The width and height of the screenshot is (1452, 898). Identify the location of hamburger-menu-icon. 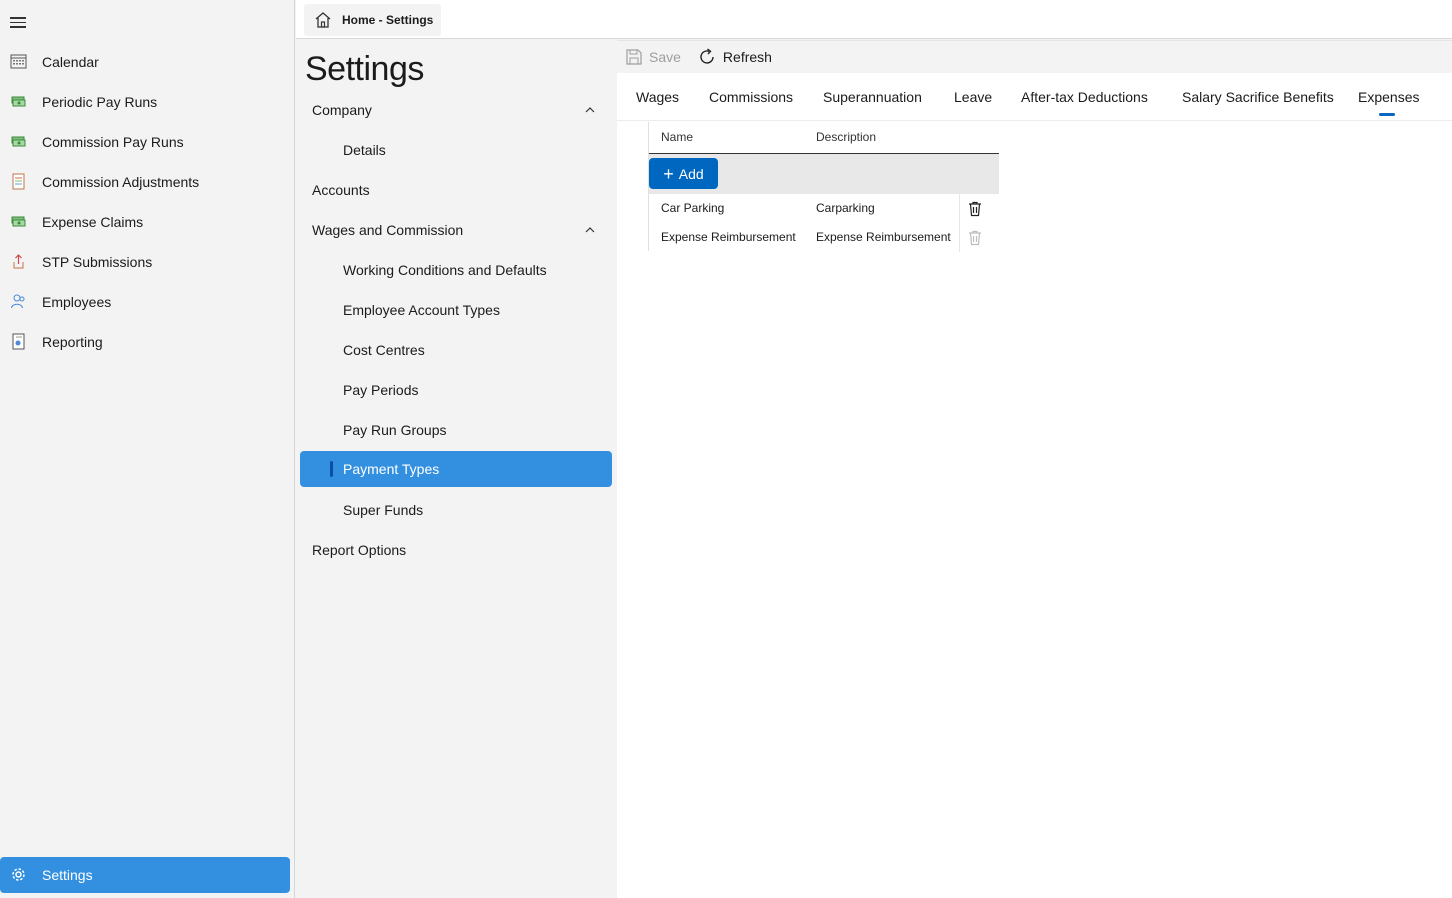
(19, 22).